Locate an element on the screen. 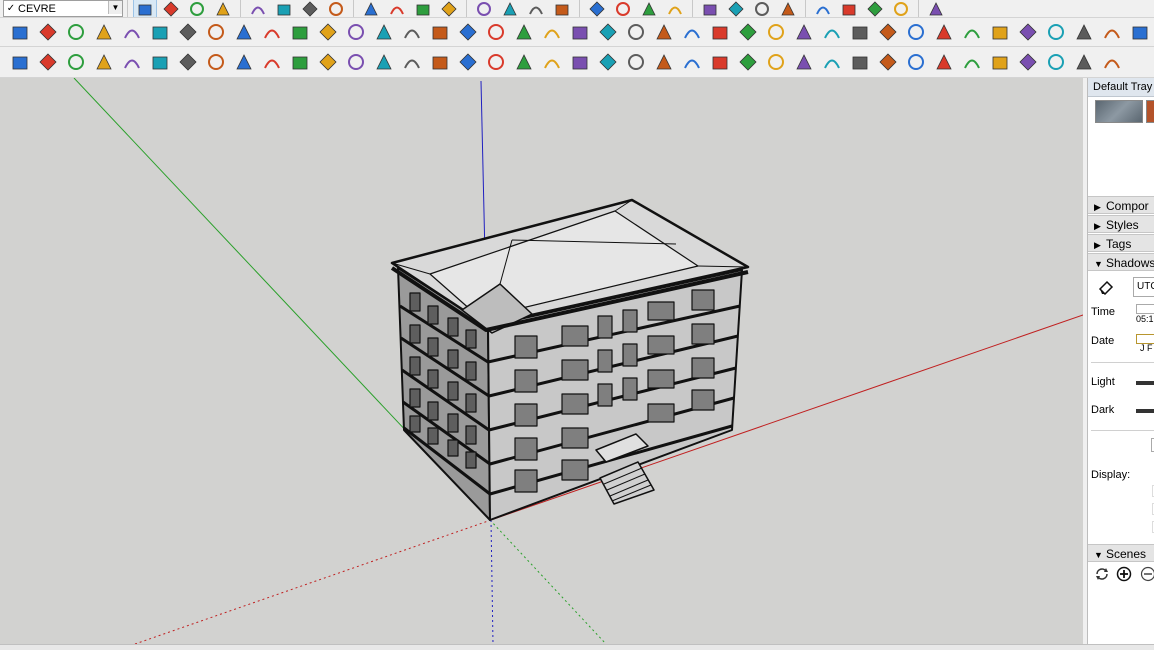 The width and height of the screenshot is (1154, 650). paint-icon is located at coordinates (562, 9).